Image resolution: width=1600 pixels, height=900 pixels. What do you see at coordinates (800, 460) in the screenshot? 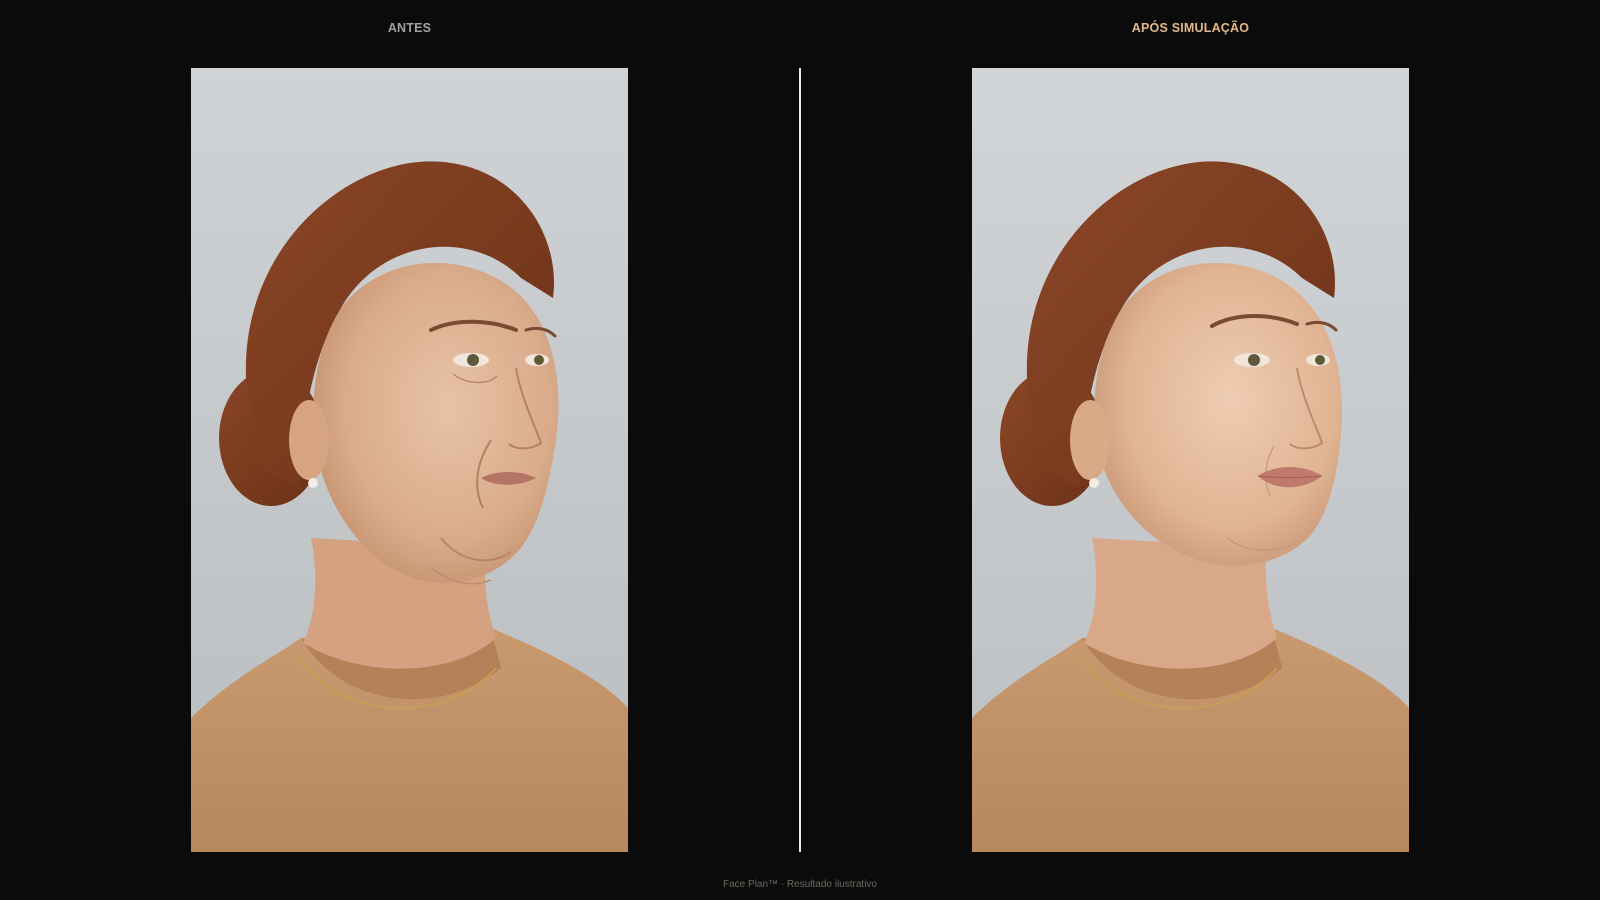
I see `split-divider` at bounding box center [800, 460].